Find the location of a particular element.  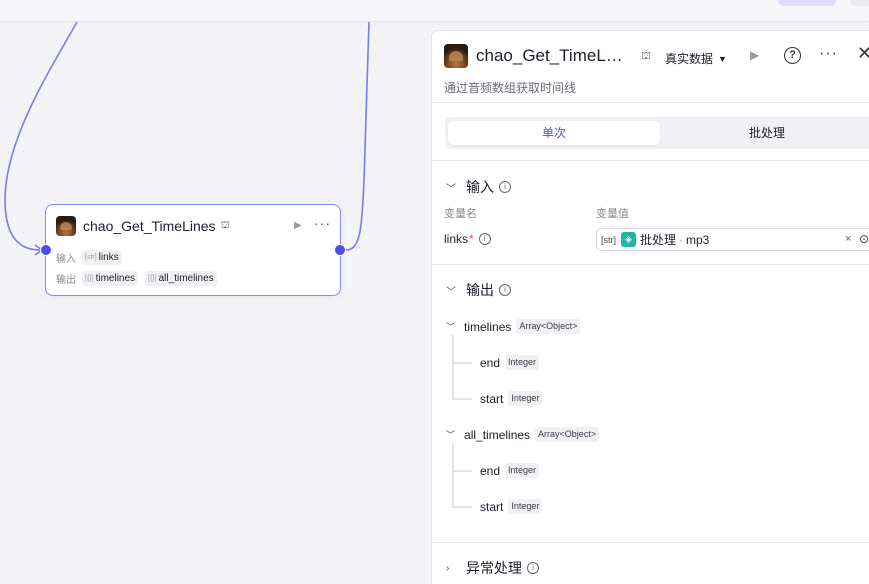

node-input-tag: [str] links is located at coordinates (102, 257).